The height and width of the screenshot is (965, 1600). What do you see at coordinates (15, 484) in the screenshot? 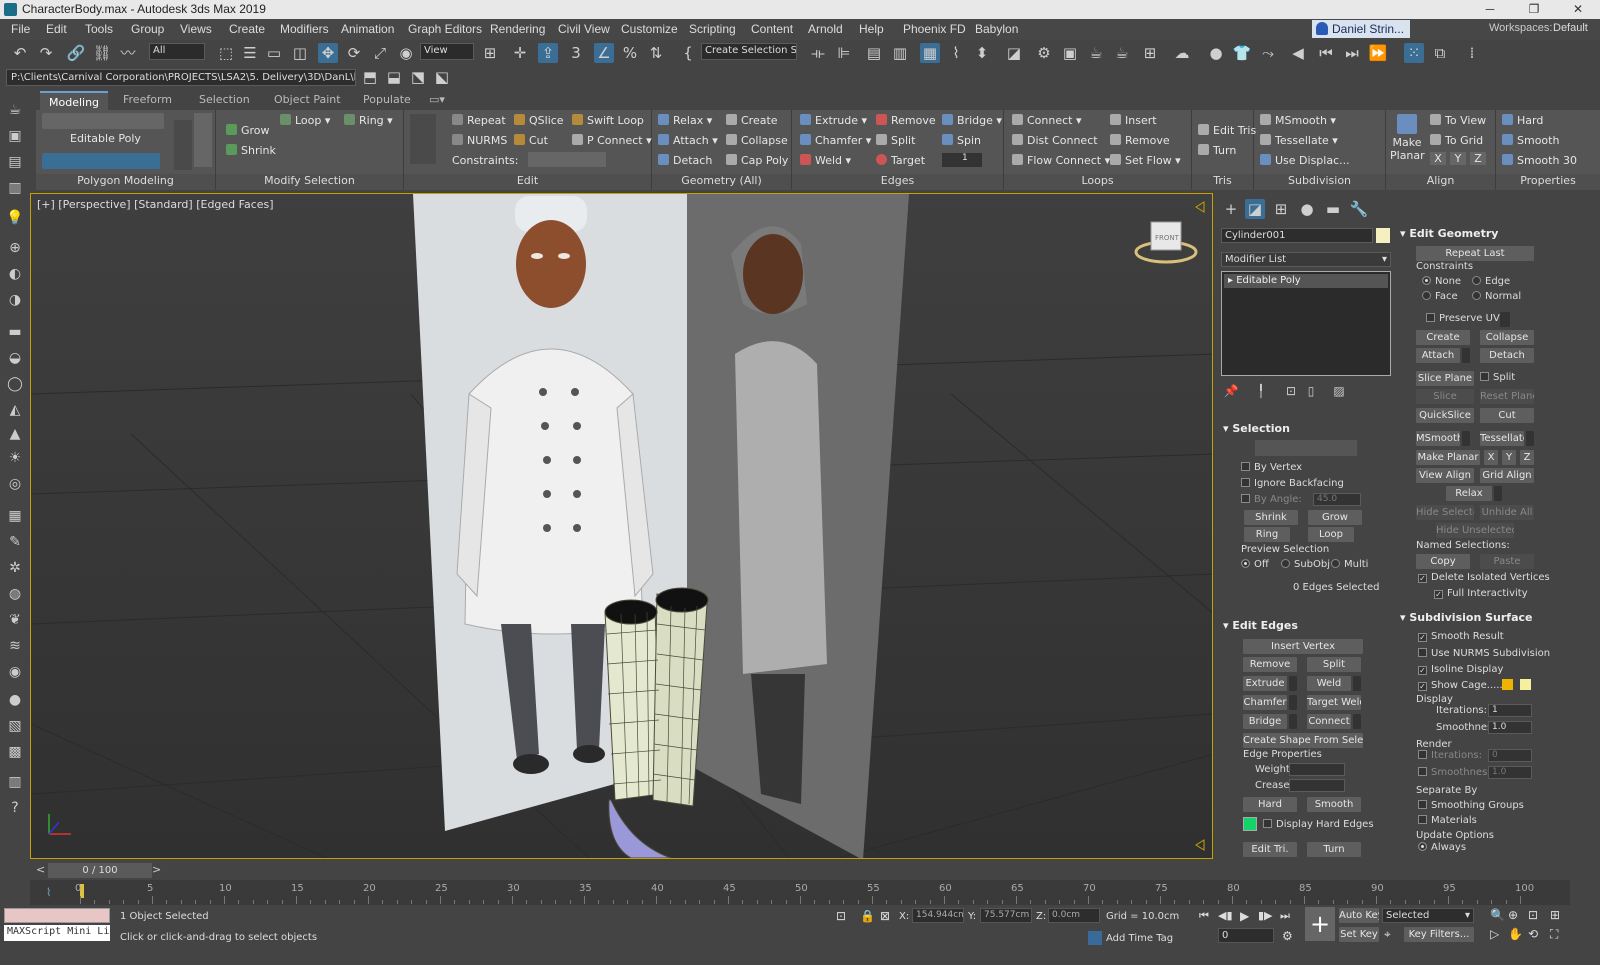
I see `torus-icon: ◎` at bounding box center [15, 484].